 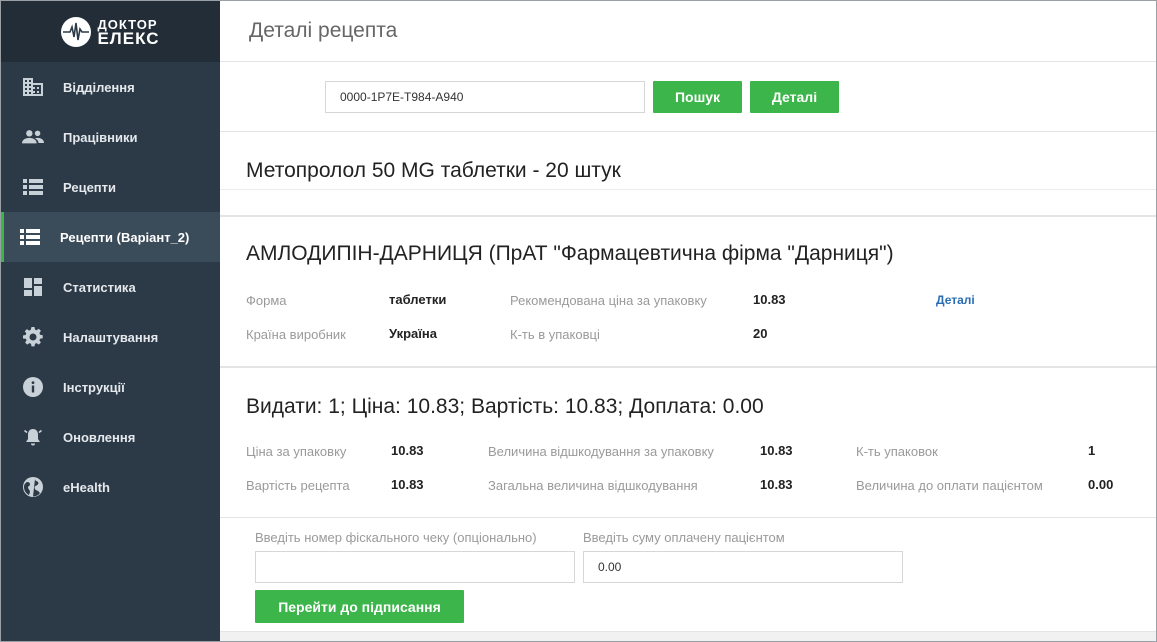 What do you see at coordinates (1092, 450) in the screenshot?
I see `packs-count-value: 1` at bounding box center [1092, 450].